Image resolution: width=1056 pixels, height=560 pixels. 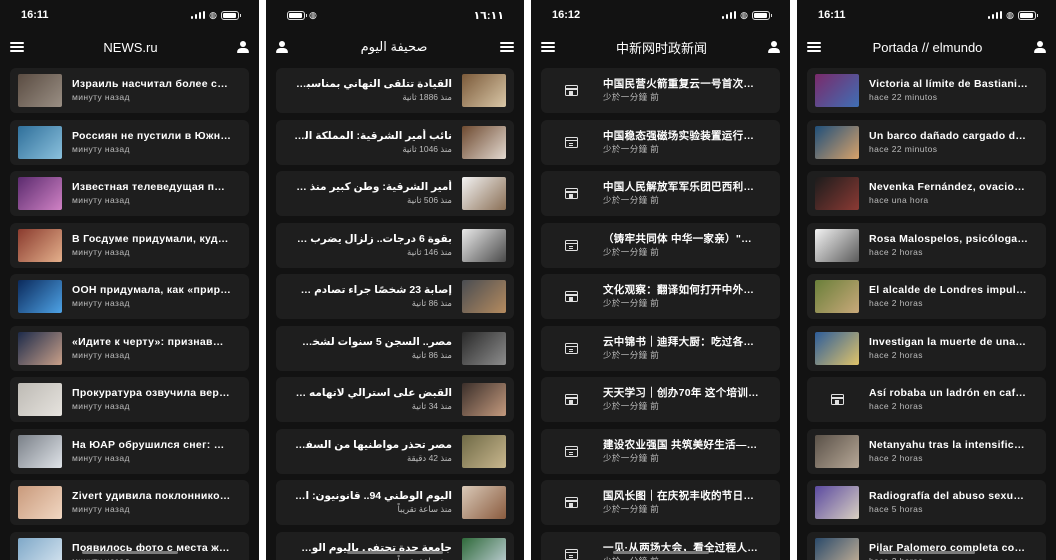 I want to click on news-list-item: Прокуратура озвучила вер… минуту назад, so click(x=129, y=399).